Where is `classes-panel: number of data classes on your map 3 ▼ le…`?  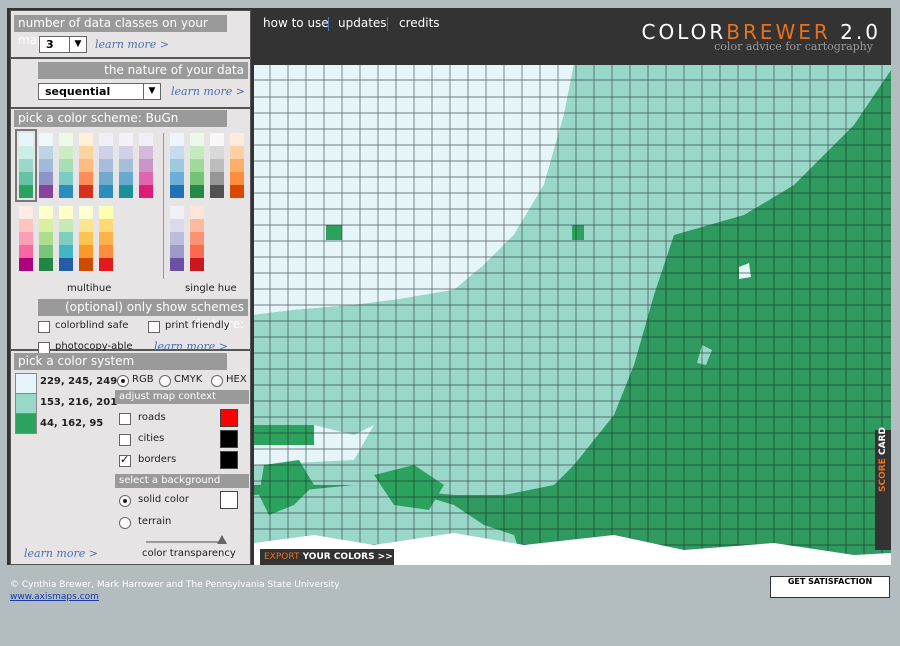
classes-panel: number of data classes on your map 3 ▼ le… is located at coordinates (130, 35).